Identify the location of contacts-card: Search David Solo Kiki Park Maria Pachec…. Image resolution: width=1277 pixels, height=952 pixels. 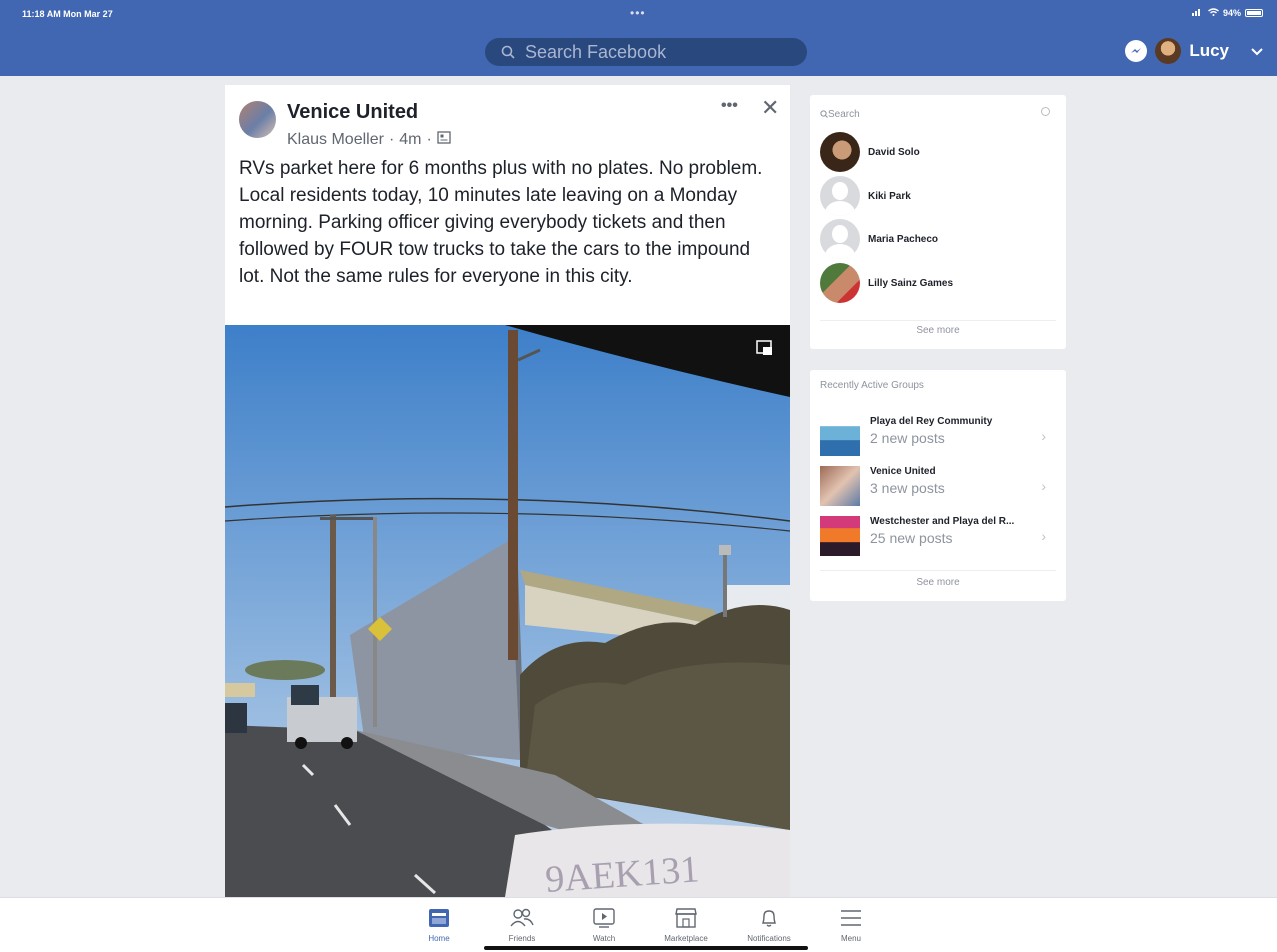
(938, 222).